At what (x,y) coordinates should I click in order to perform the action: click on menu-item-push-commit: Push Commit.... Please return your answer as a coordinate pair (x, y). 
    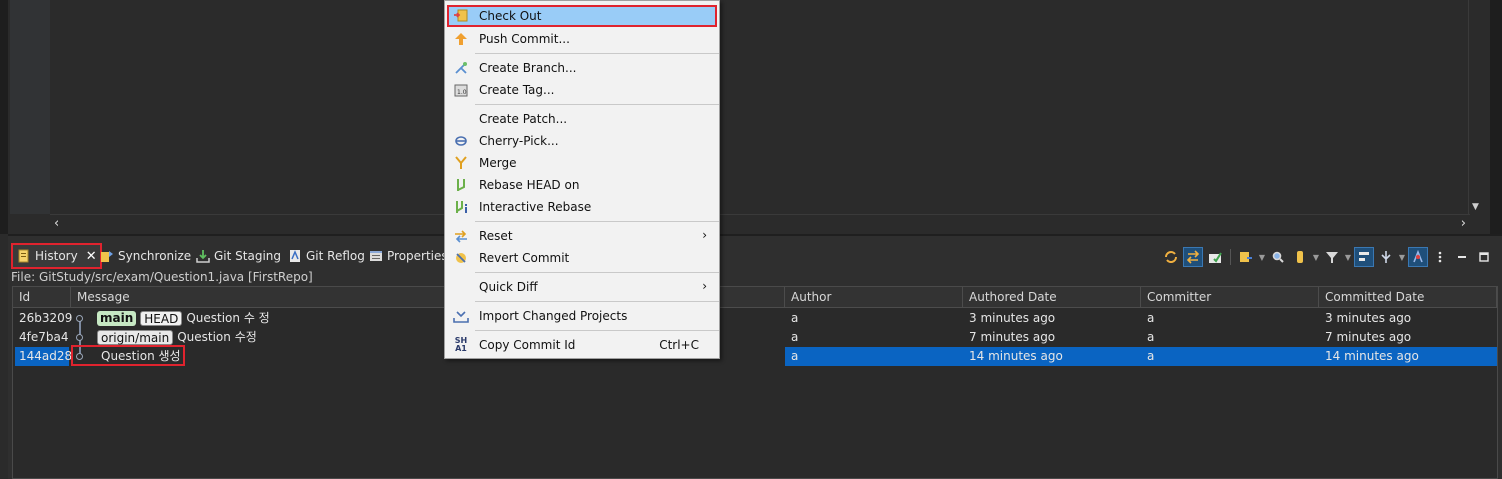
    Looking at the image, I should click on (582, 39).